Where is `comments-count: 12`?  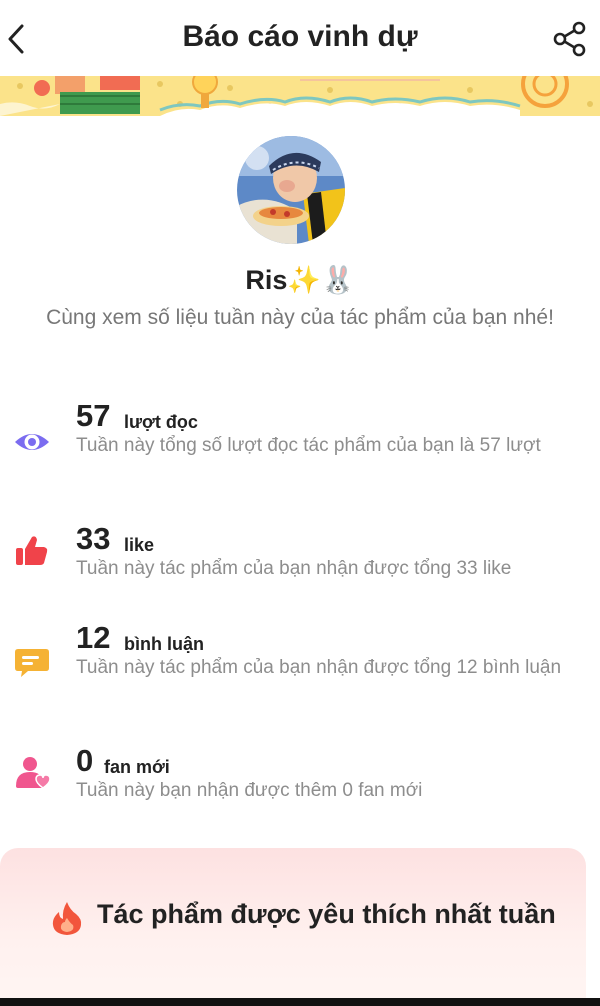
comments-count: 12 is located at coordinates (93, 637).